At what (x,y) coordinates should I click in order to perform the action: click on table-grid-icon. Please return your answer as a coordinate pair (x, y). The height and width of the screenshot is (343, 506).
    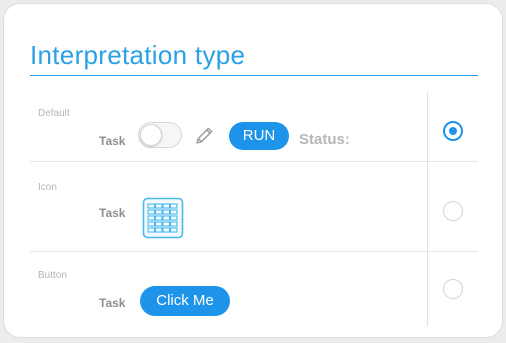
    Looking at the image, I should click on (163, 218).